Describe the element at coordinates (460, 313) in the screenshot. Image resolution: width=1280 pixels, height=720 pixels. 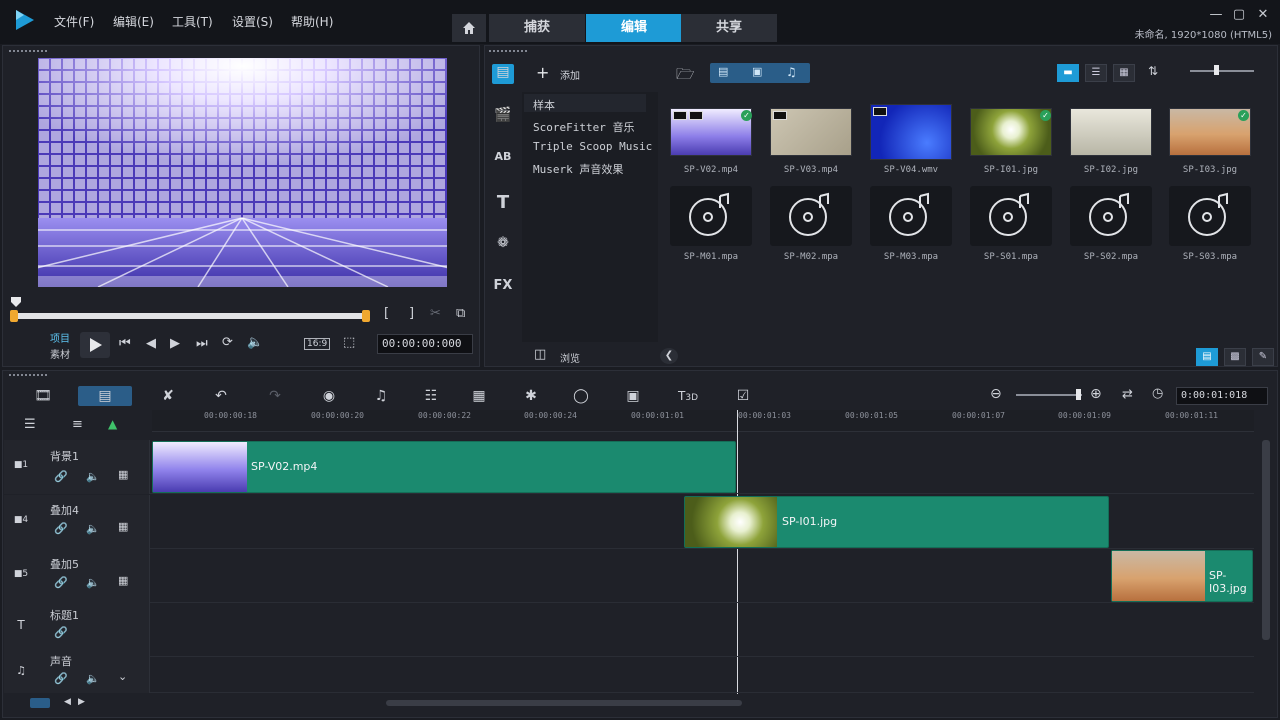
I see `enlarge-preview-icon: ⧉` at that location.